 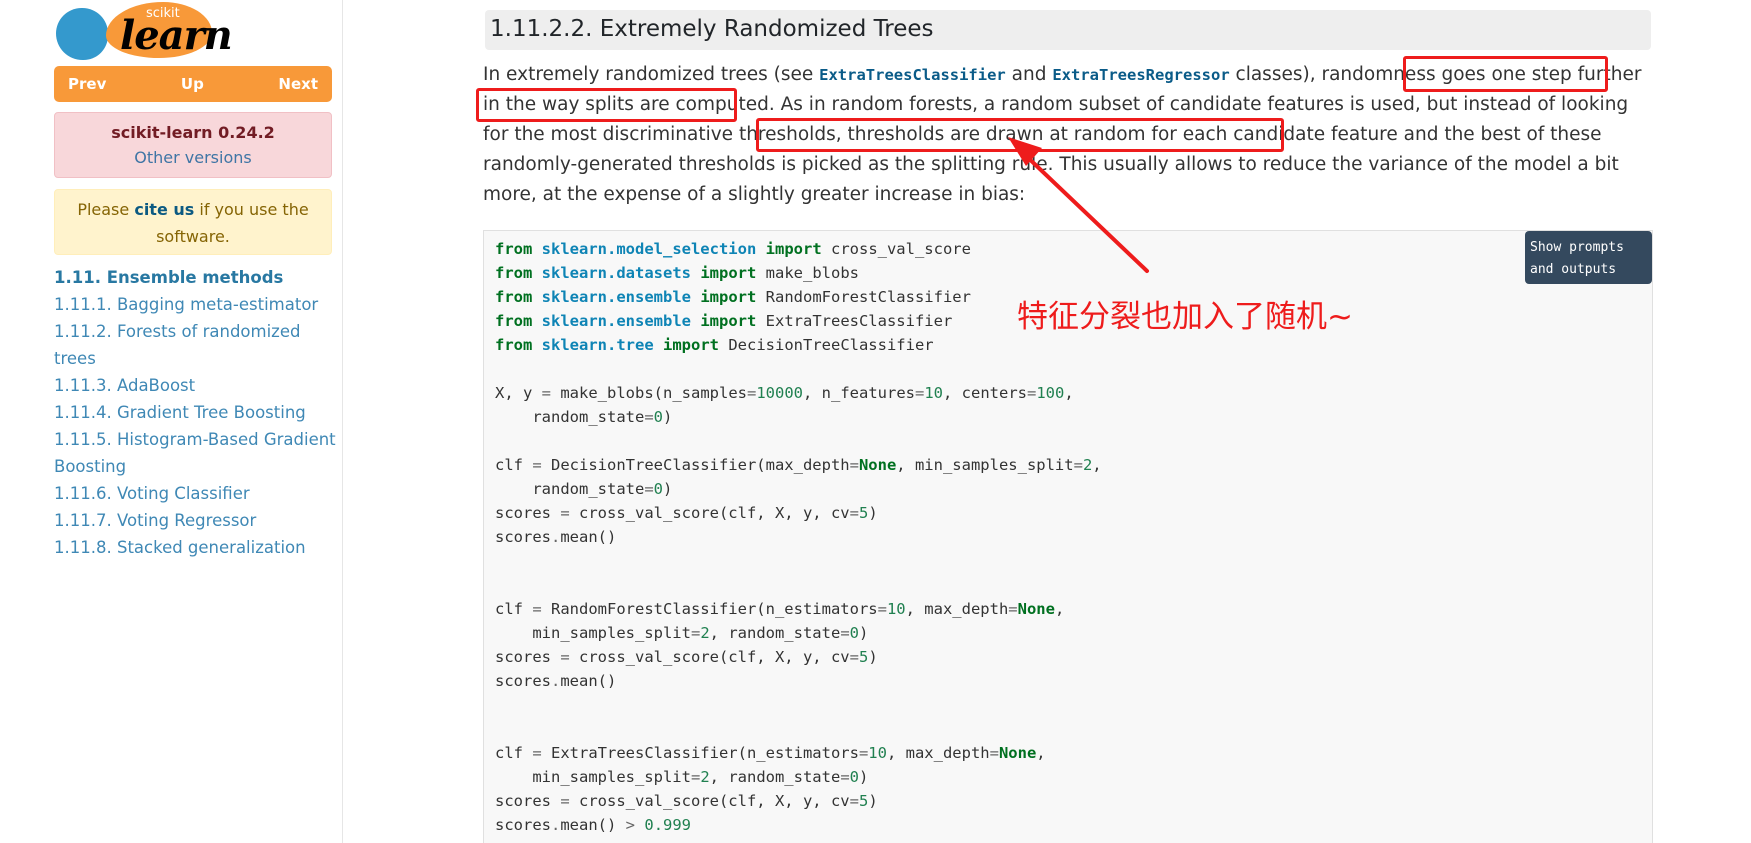 What do you see at coordinates (1078, 205) in the screenshot?
I see `annotation-arrow` at bounding box center [1078, 205].